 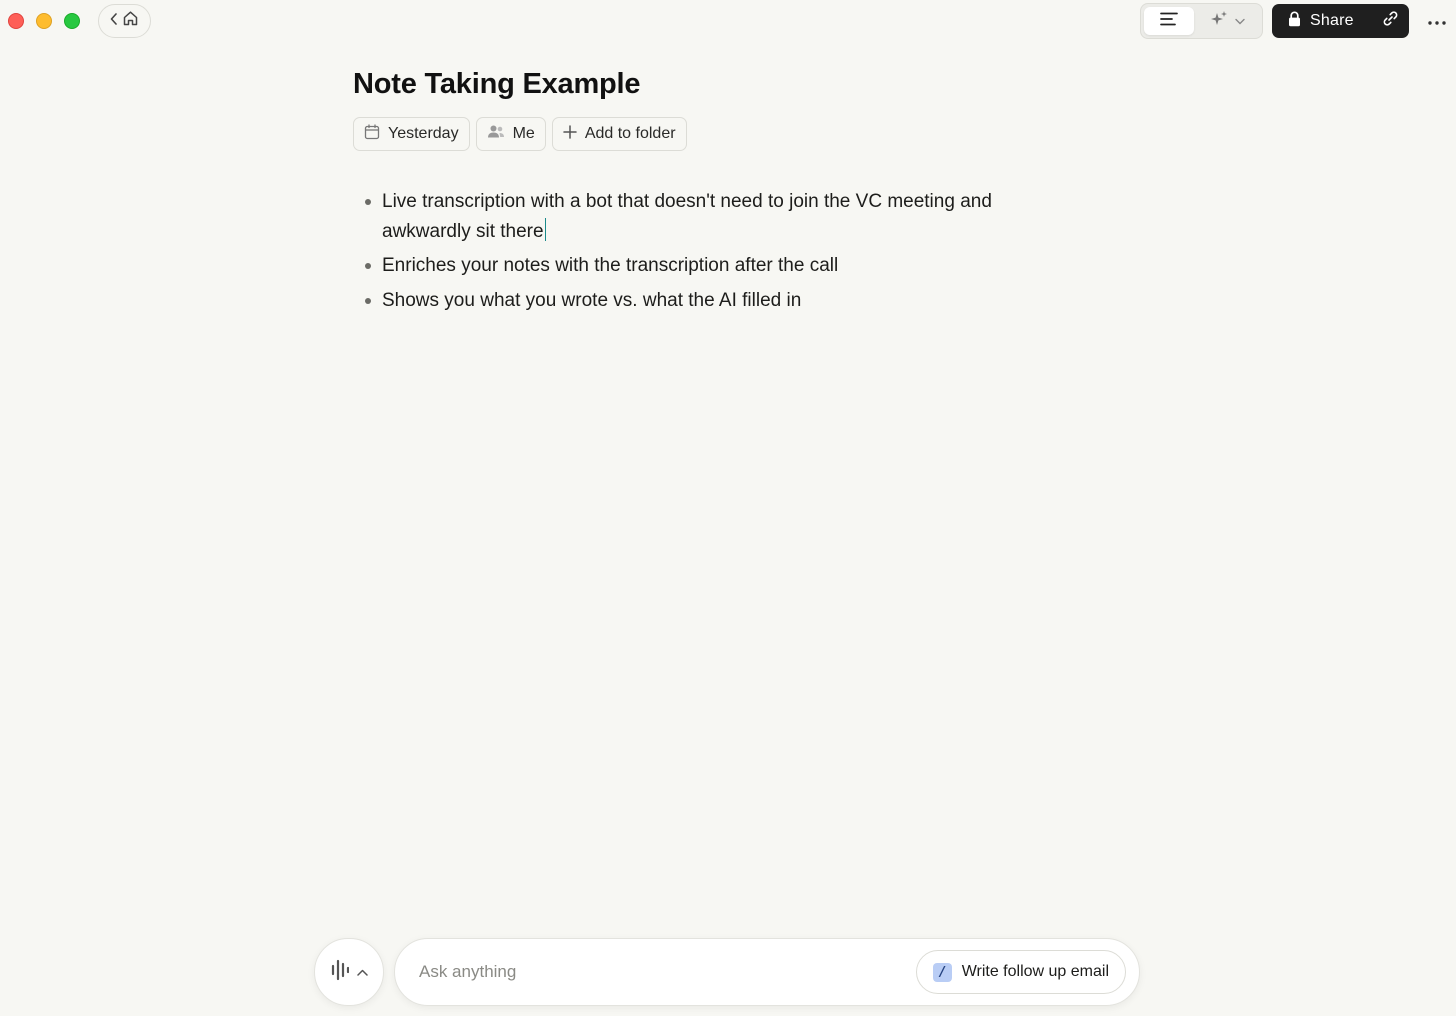 I want to click on close-window-button, so click(x=16, y=21).